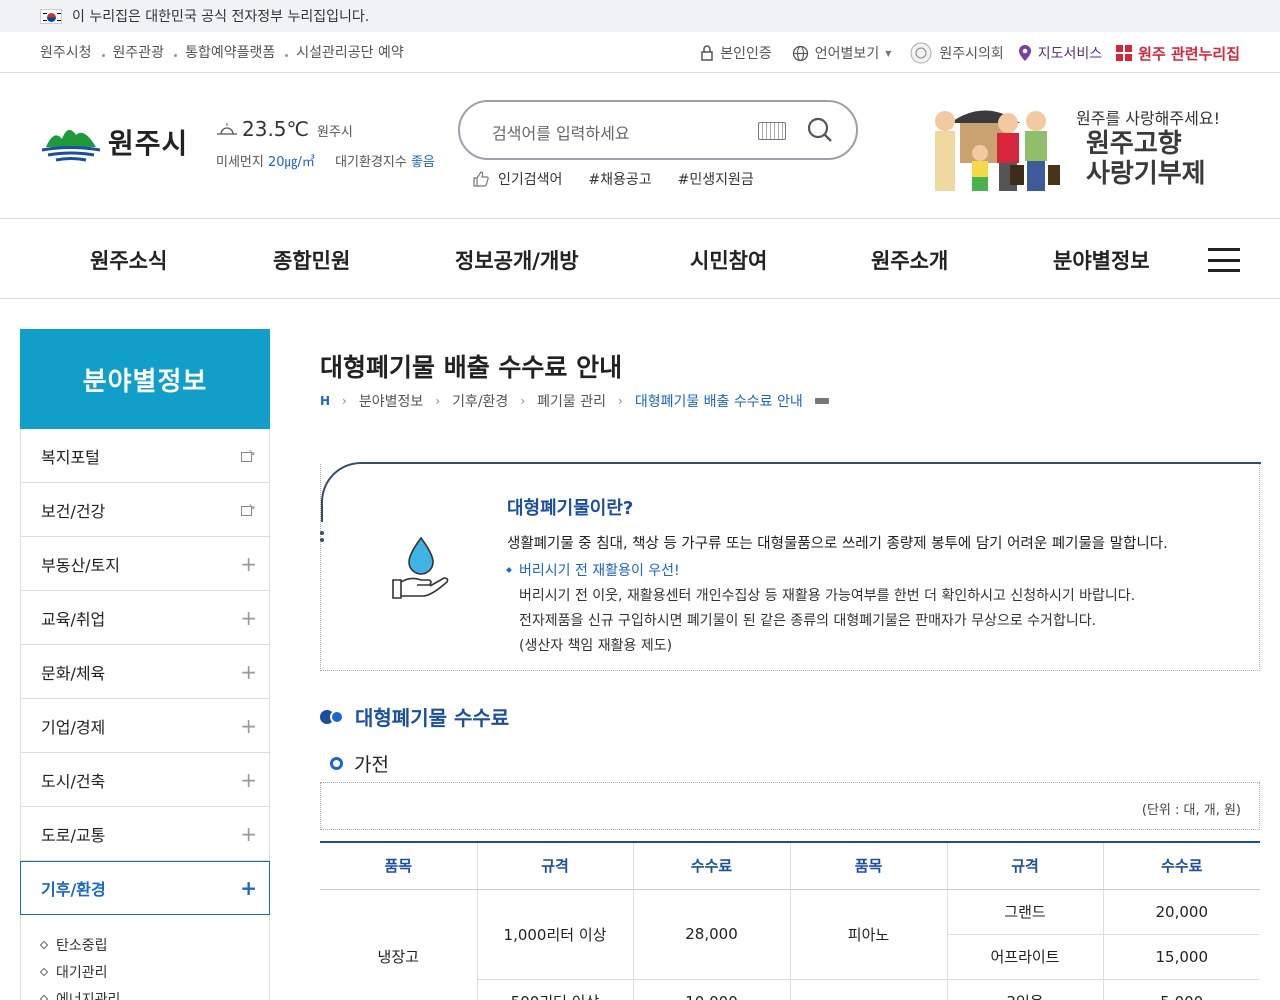 This screenshot has height=1000, width=1280. I want to click on sidebar-item-realestate: 부동산/토지 +, so click(145, 564).